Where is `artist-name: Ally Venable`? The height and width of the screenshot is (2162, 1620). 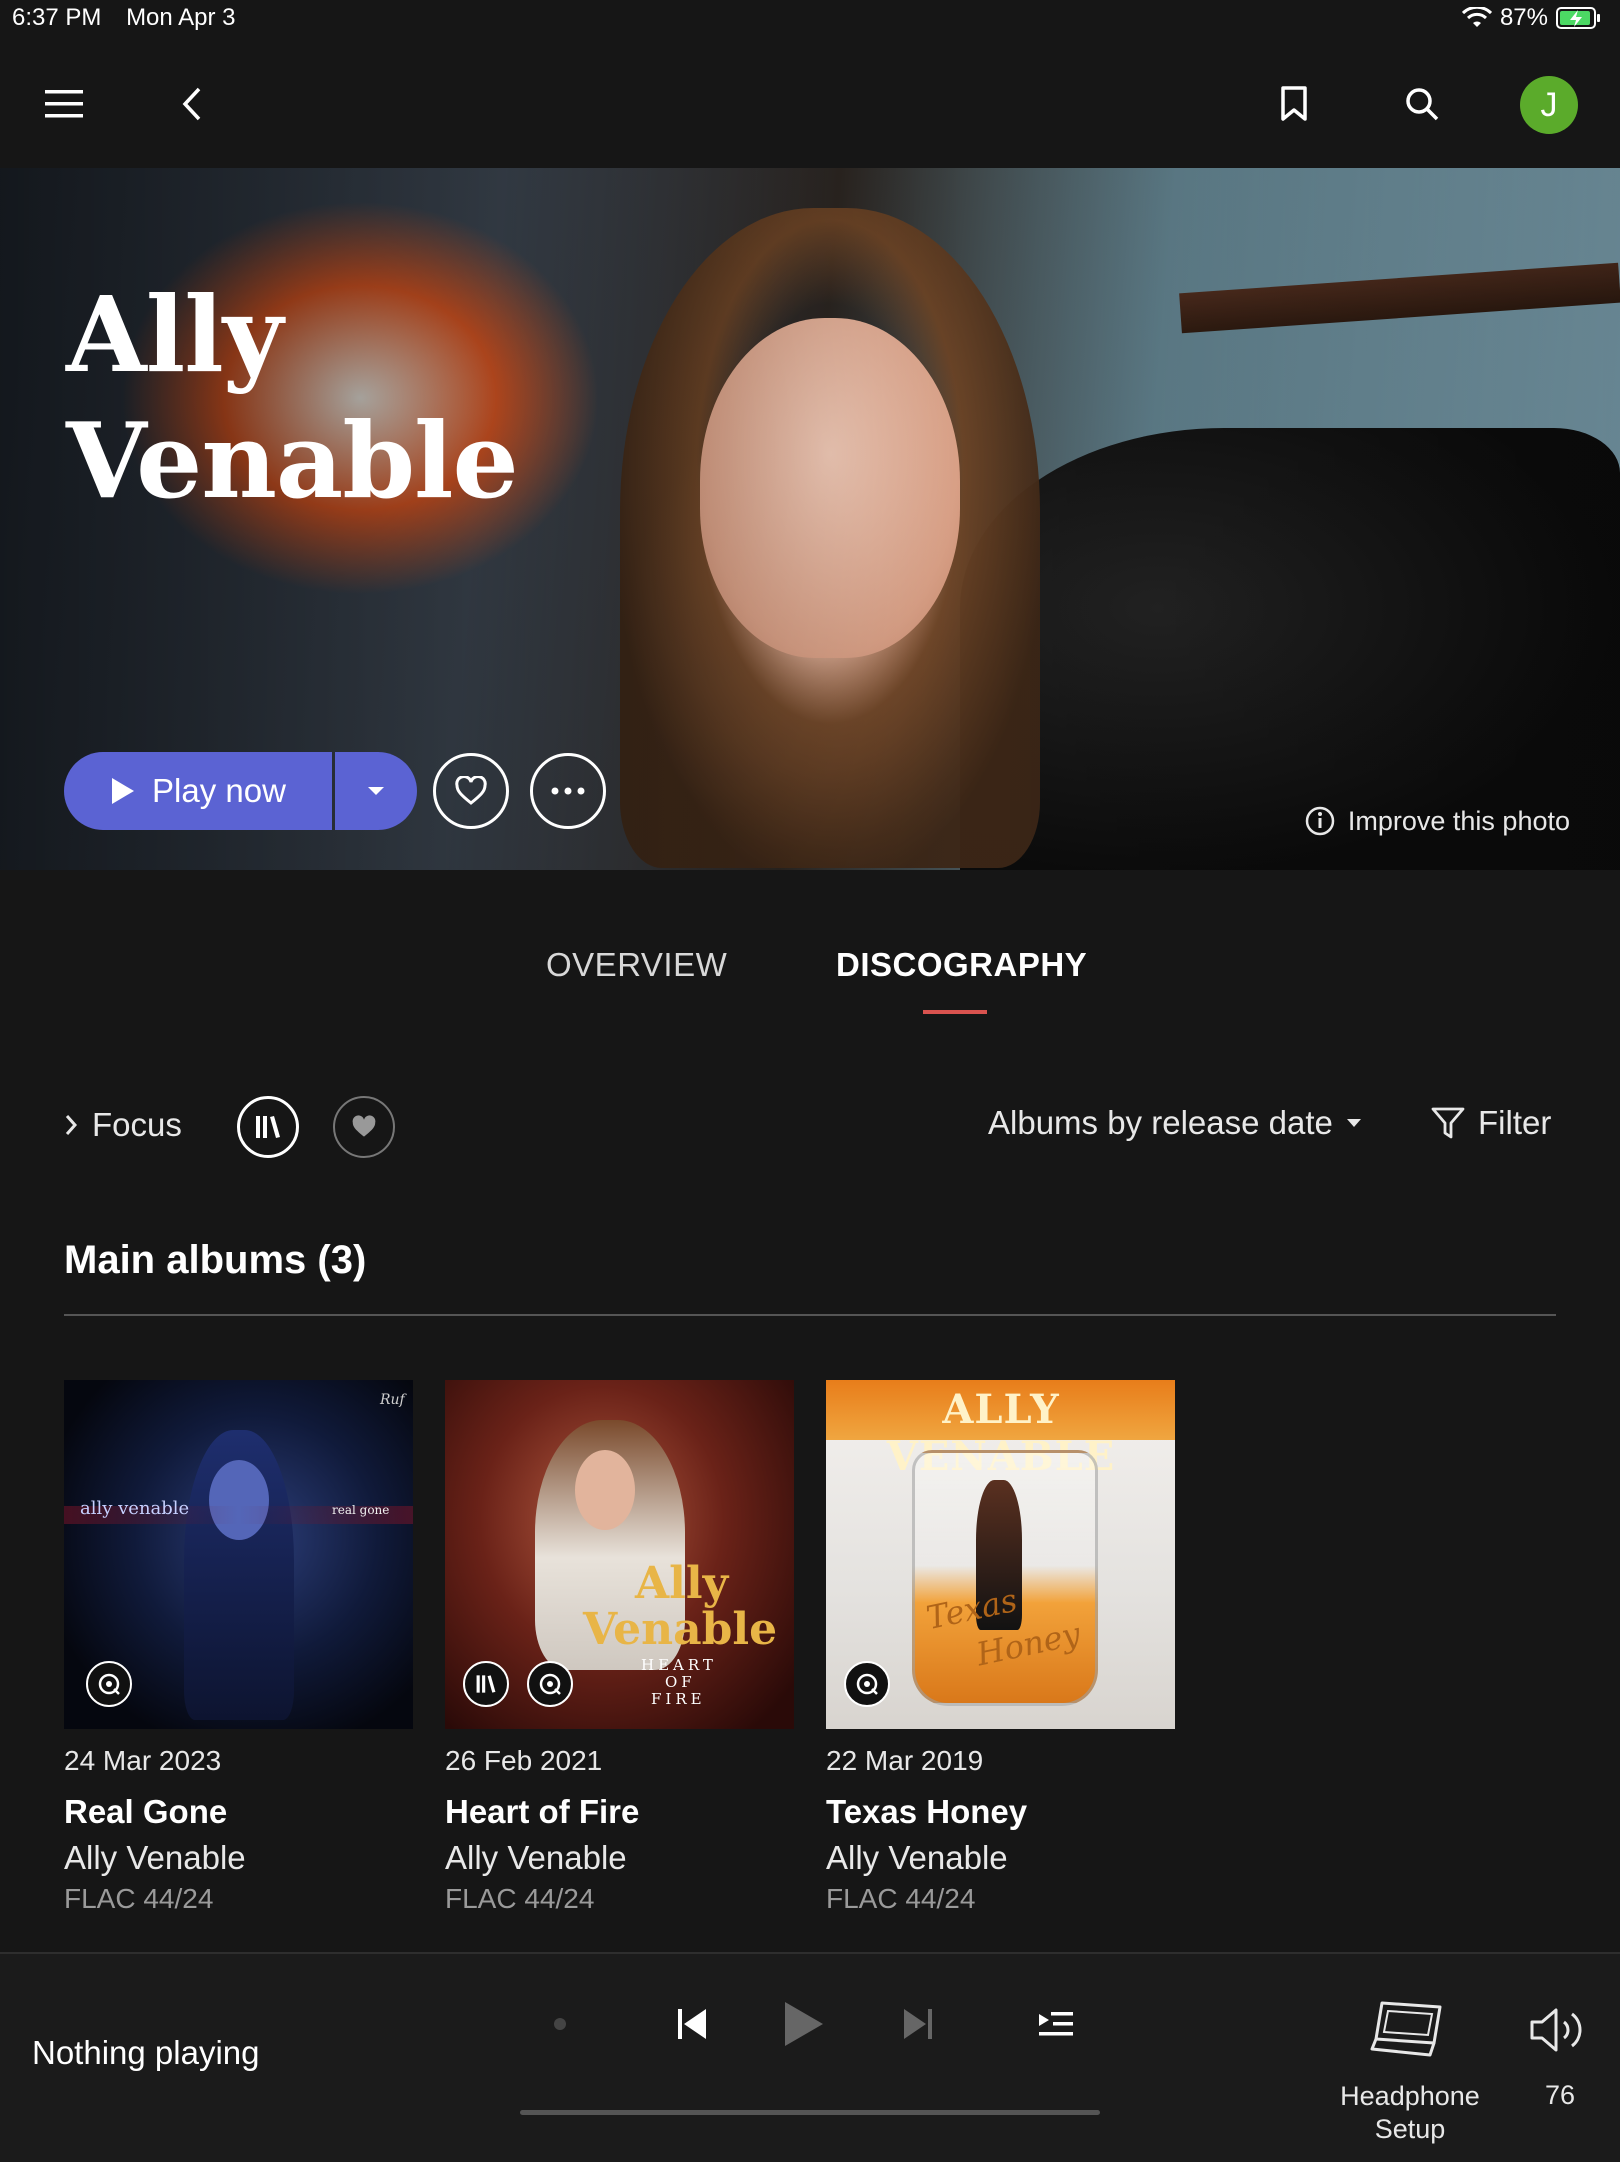
artist-name: Ally Venable is located at coordinates (292, 398).